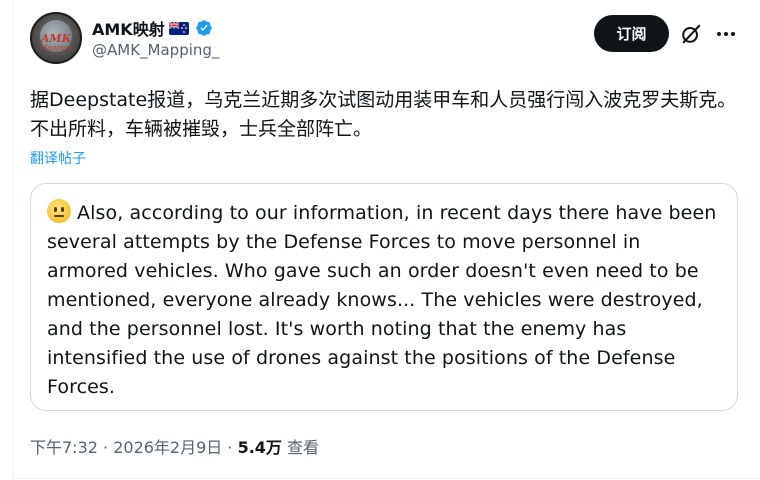 The height and width of the screenshot is (480, 760). Describe the element at coordinates (178, 28) in the screenshot. I see `new-zealand-flag-icon` at that location.